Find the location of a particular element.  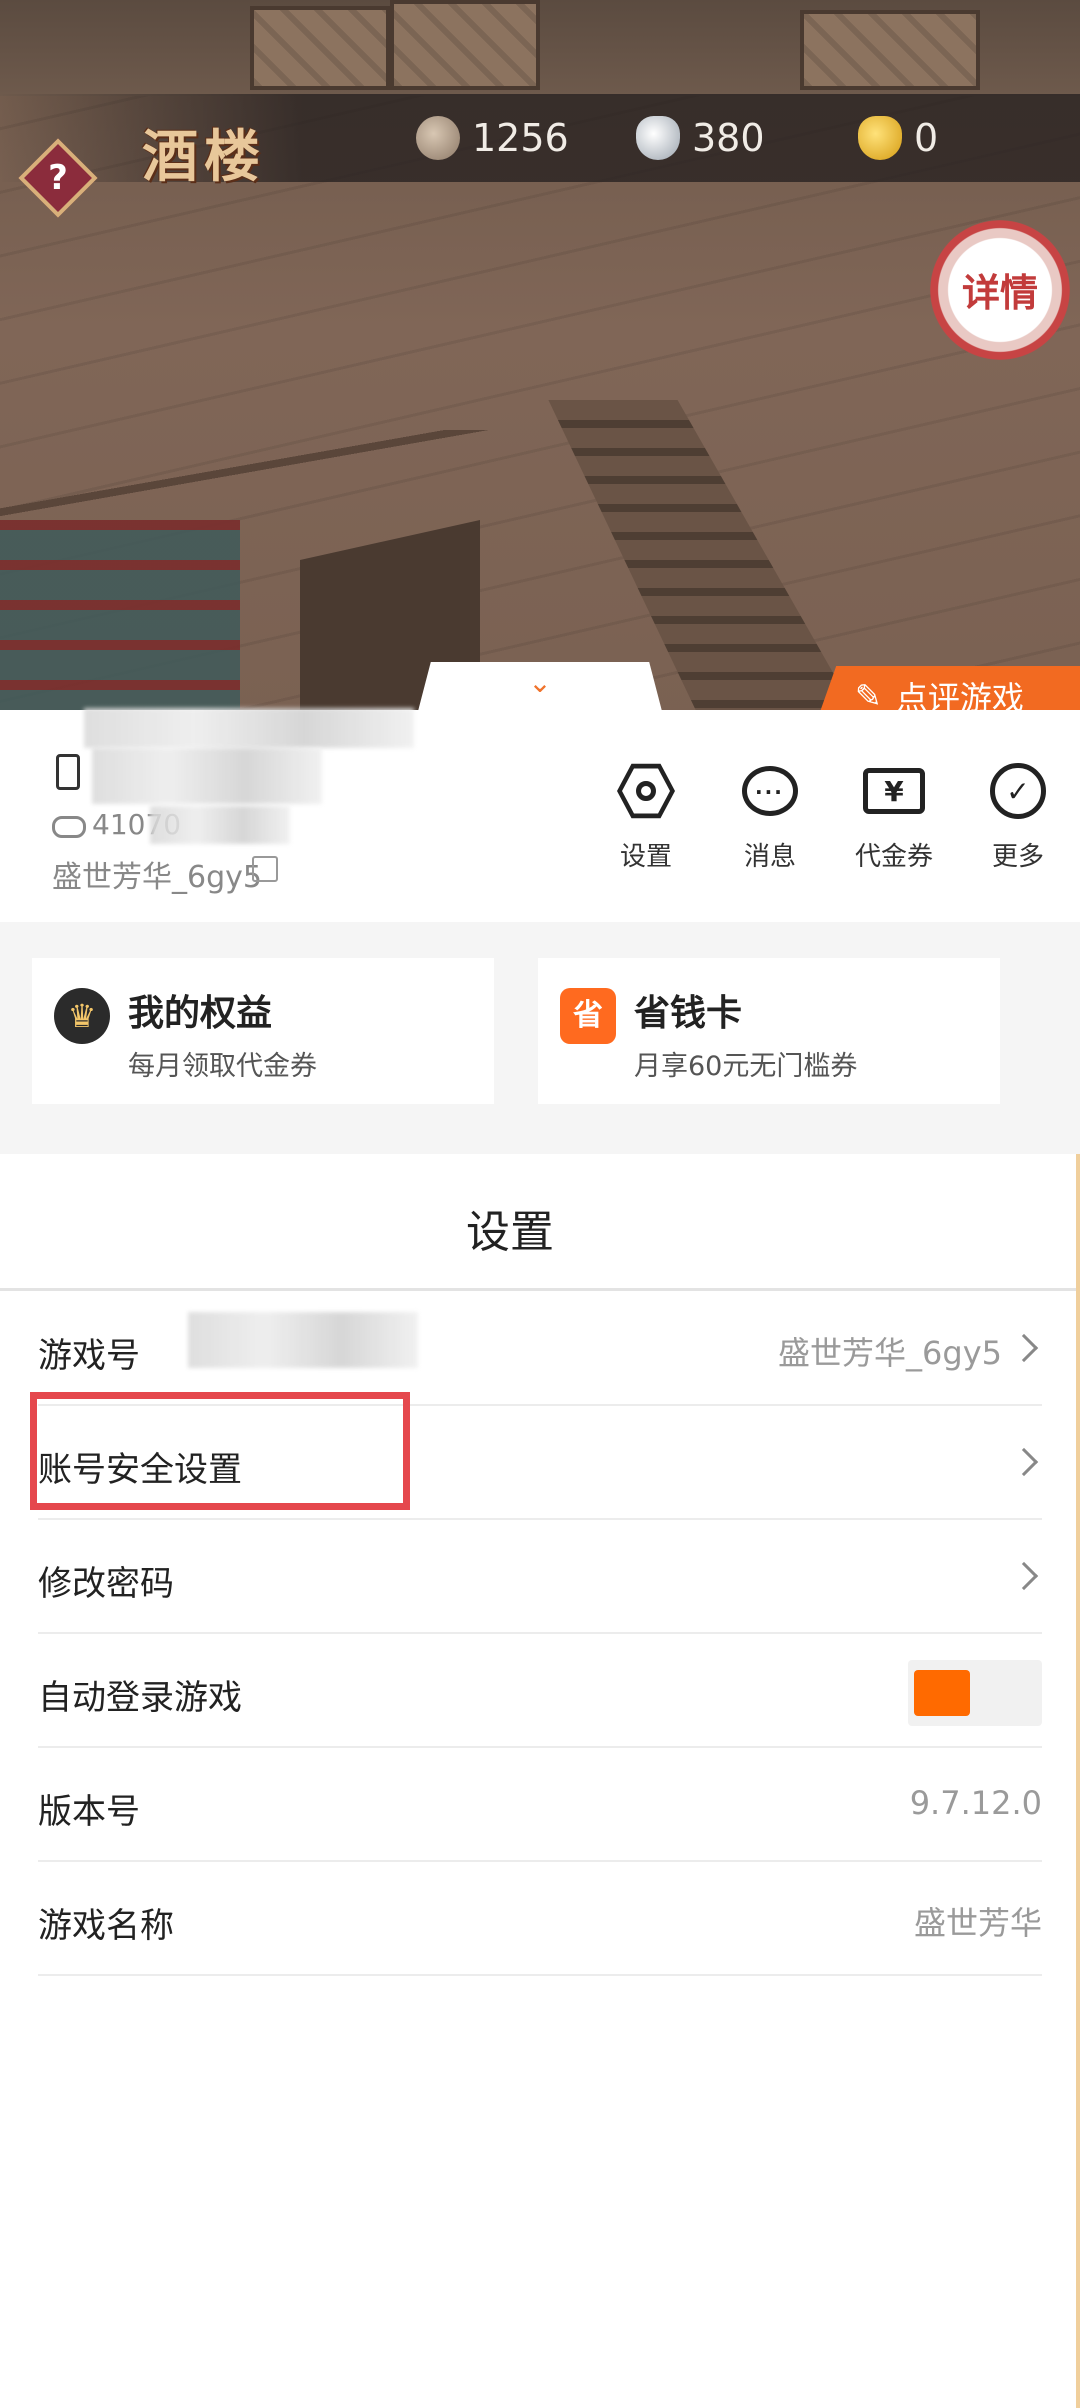

row-label: 自动登录游戏 is located at coordinates (140, 1698).